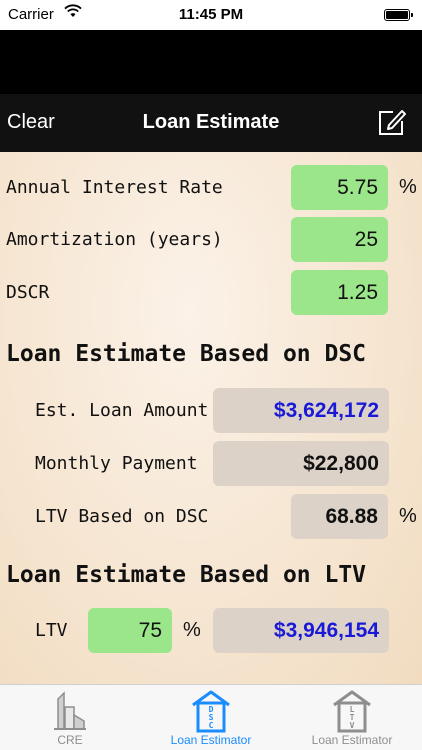  Describe the element at coordinates (122, 516) in the screenshot. I see `dsc-ltv-label: LTV Based on DSC` at that location.